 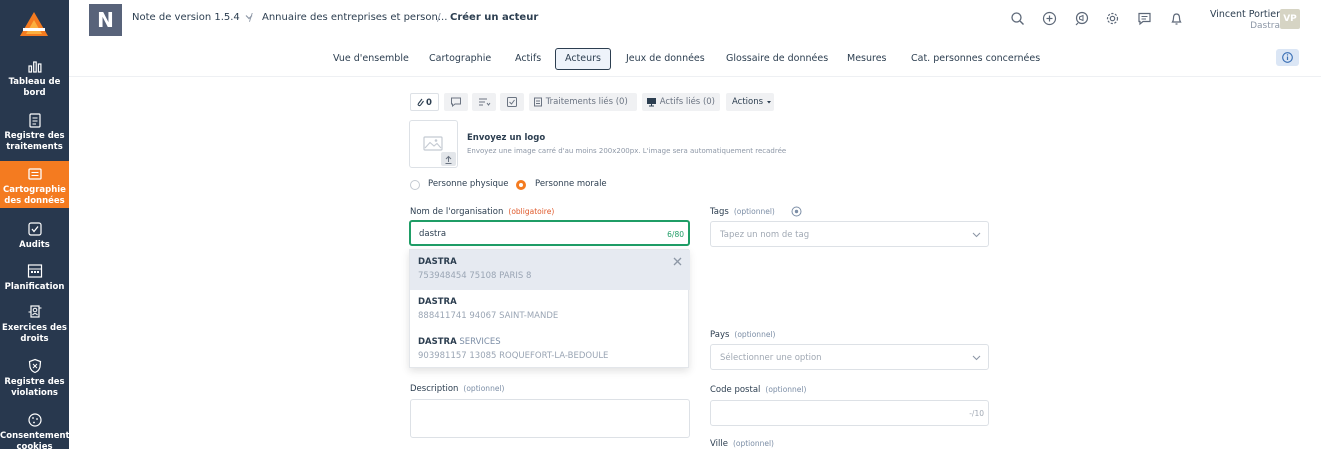 What do you see at coordinates (765, 235) in the screenshot?
I see `tags-placeholder: Tapez un nom de tag` at bounding box center [765, 235].